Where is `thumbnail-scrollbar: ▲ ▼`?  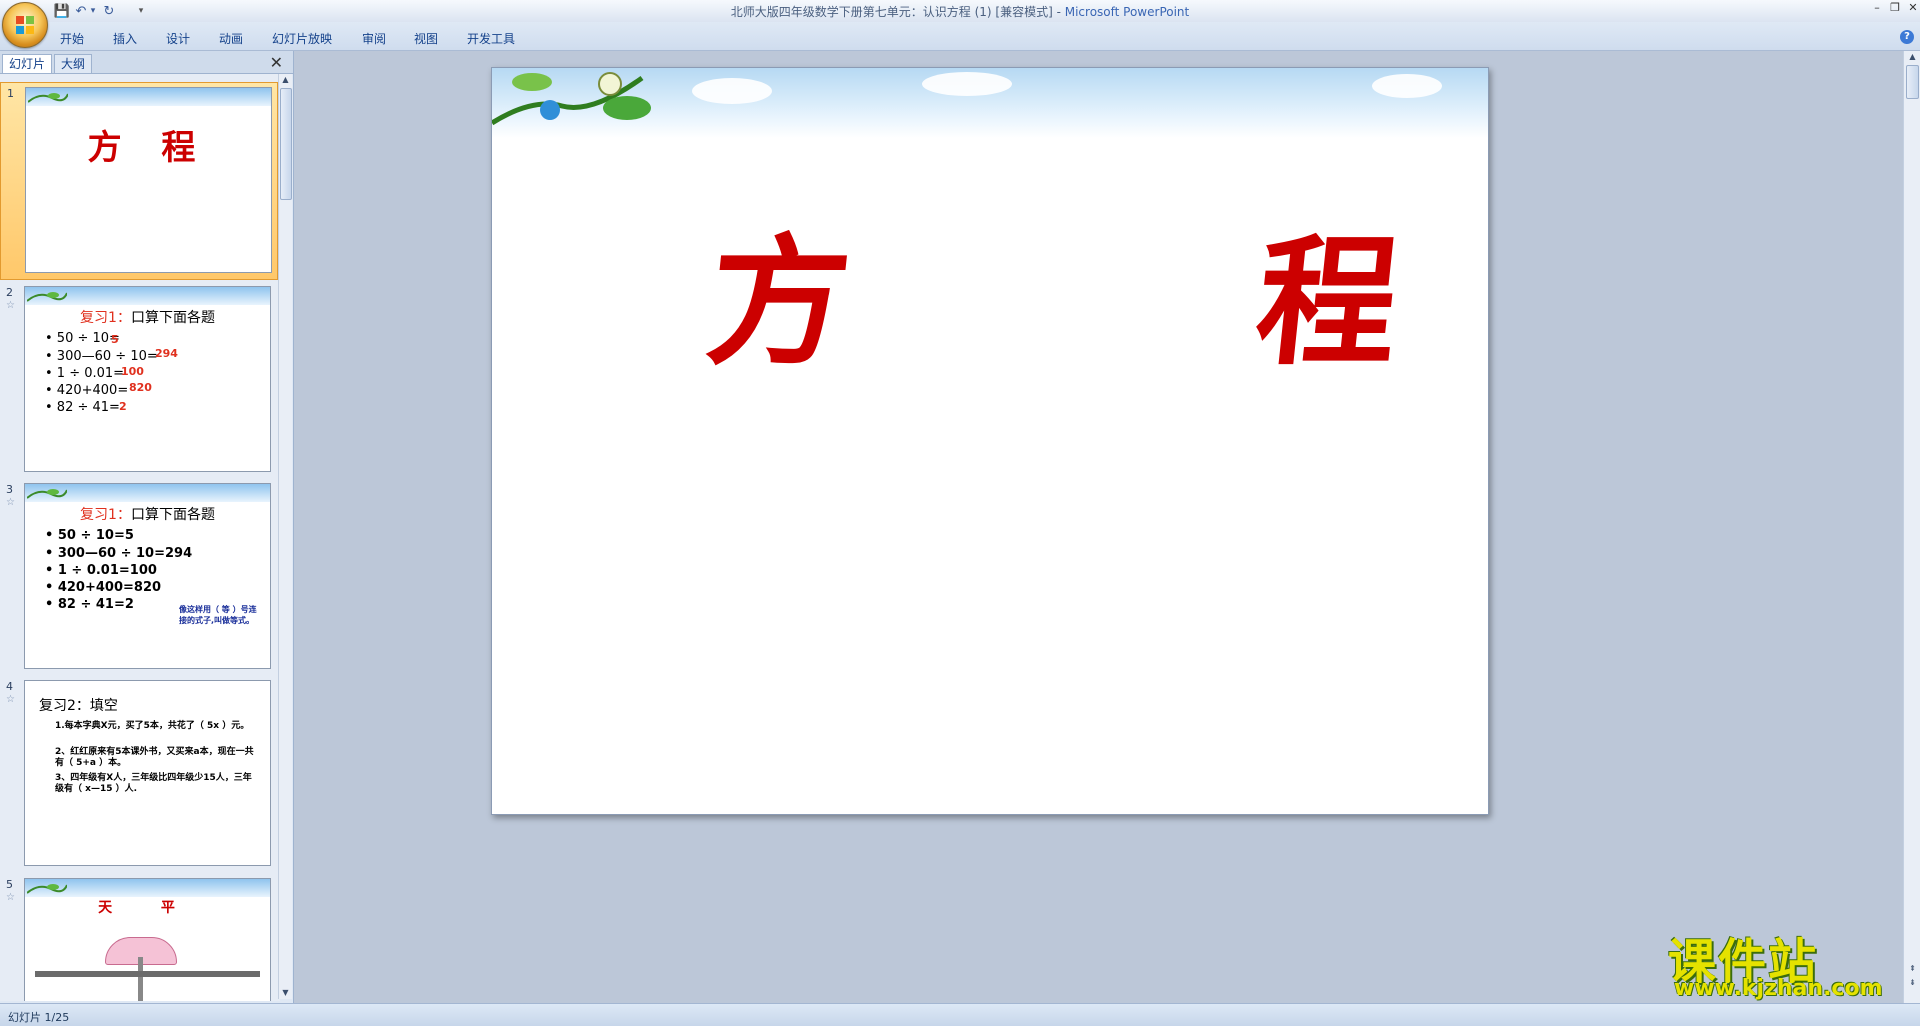
thumbnail-scrollbar: ▲ ▼ is located at coordinates (285, 536).